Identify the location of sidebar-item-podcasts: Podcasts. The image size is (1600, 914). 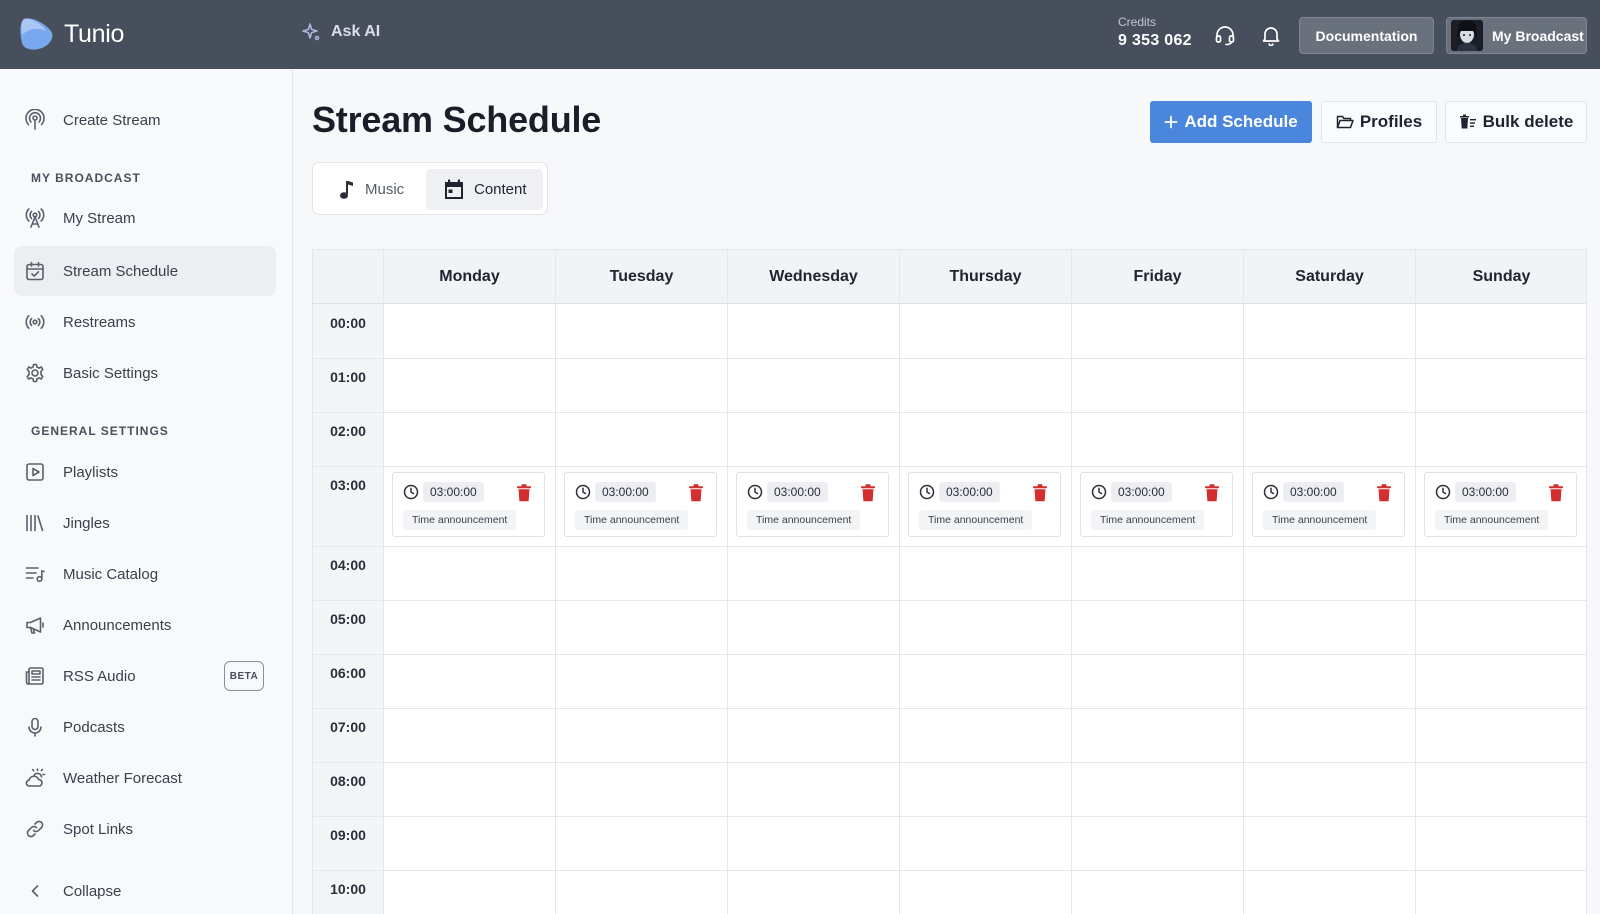
(145, 727).